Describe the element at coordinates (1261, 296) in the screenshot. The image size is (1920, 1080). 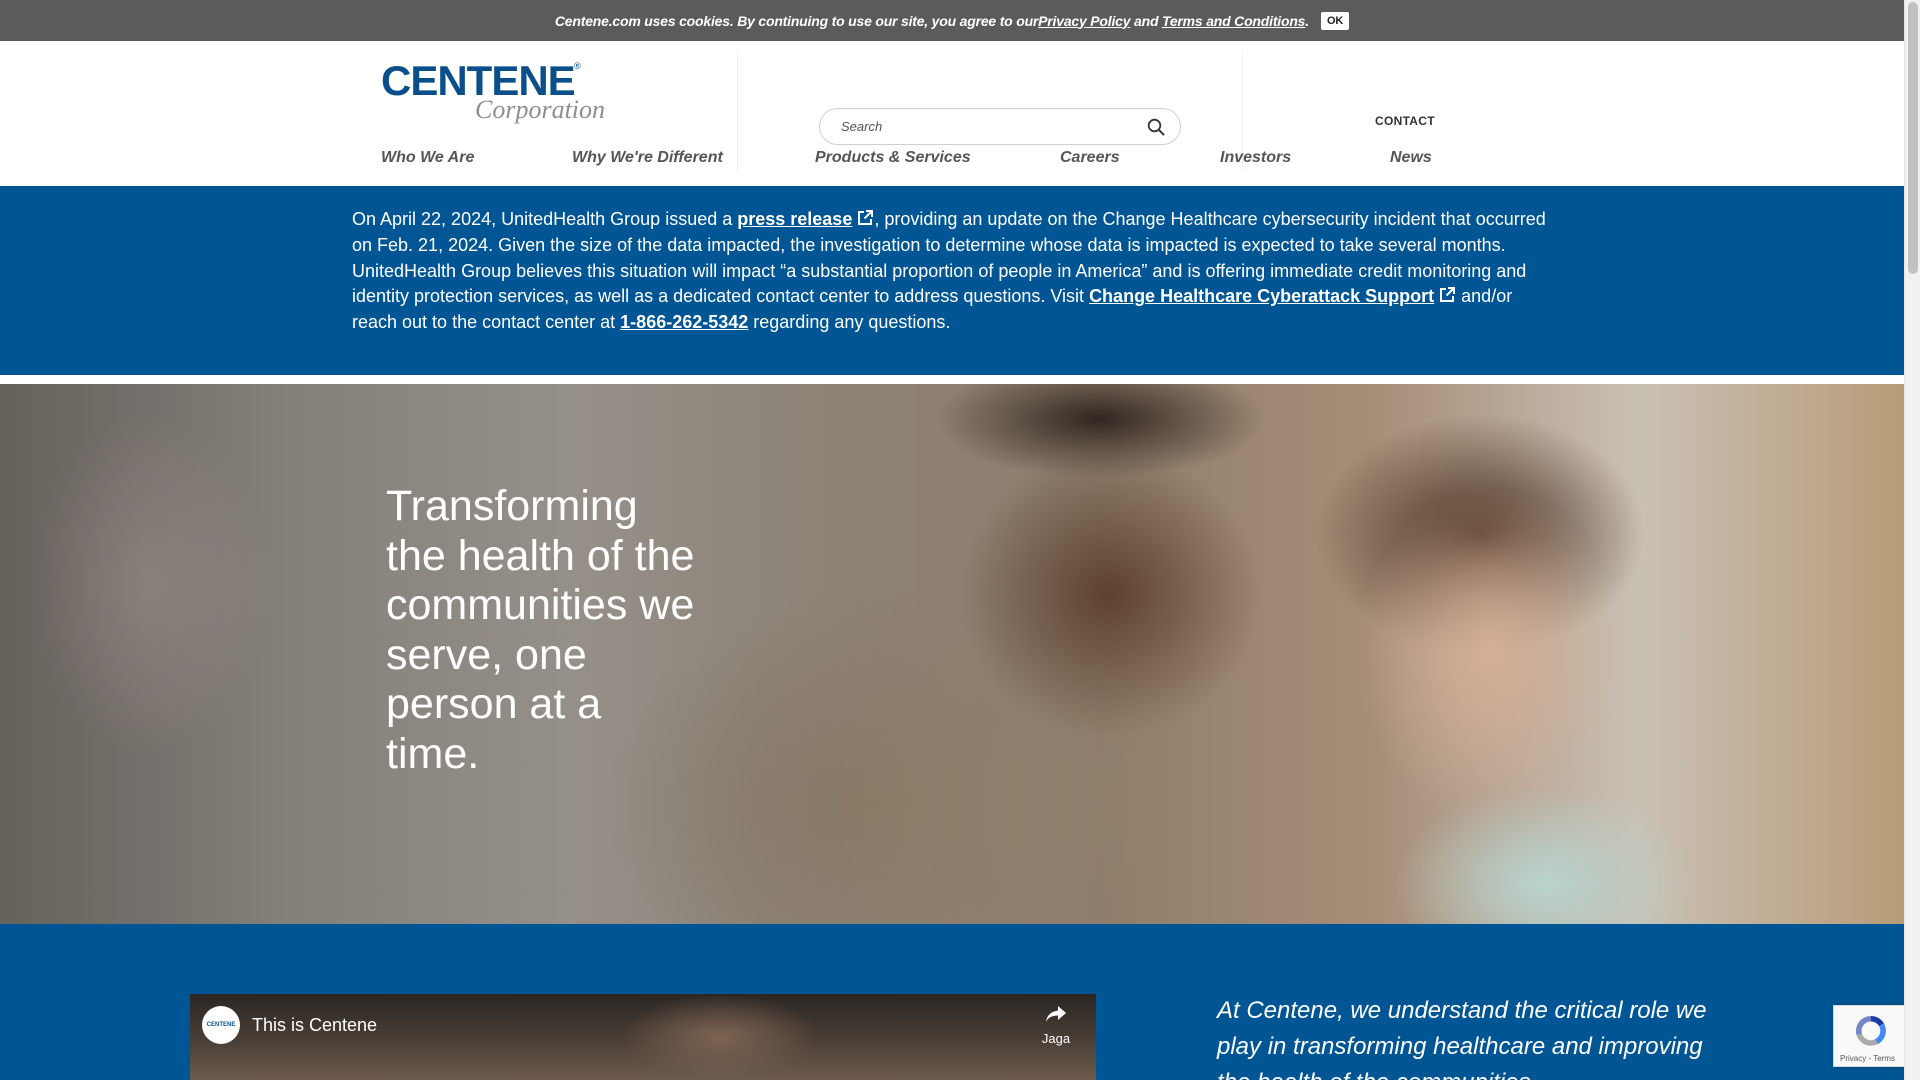
I see `cyberattack-support-link: Change Healthcare Cyberattack Support` at that location.